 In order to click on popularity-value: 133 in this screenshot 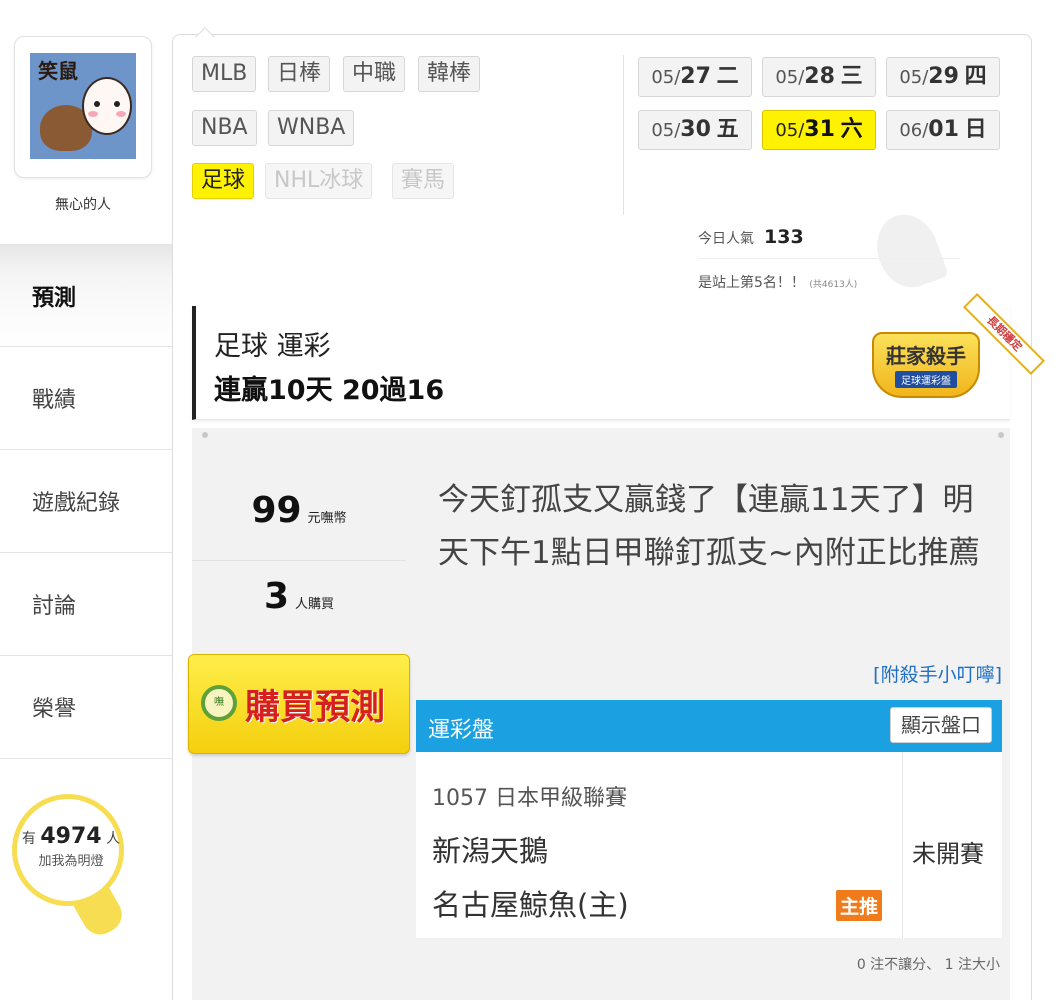, I will do `click(784, 237)`.